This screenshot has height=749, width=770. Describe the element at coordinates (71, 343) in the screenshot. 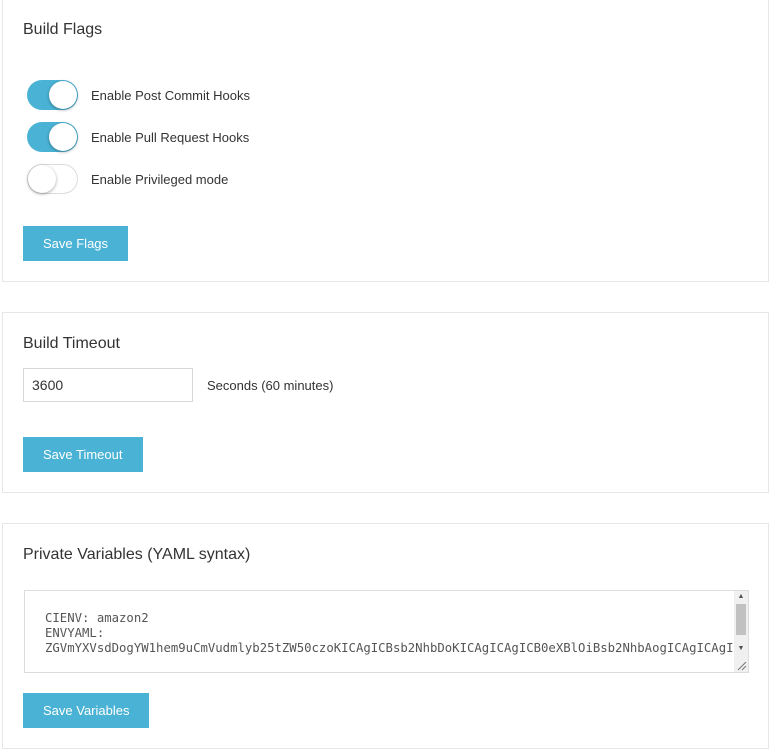

I see `build-timeout-title: Build Timeout` at that location.